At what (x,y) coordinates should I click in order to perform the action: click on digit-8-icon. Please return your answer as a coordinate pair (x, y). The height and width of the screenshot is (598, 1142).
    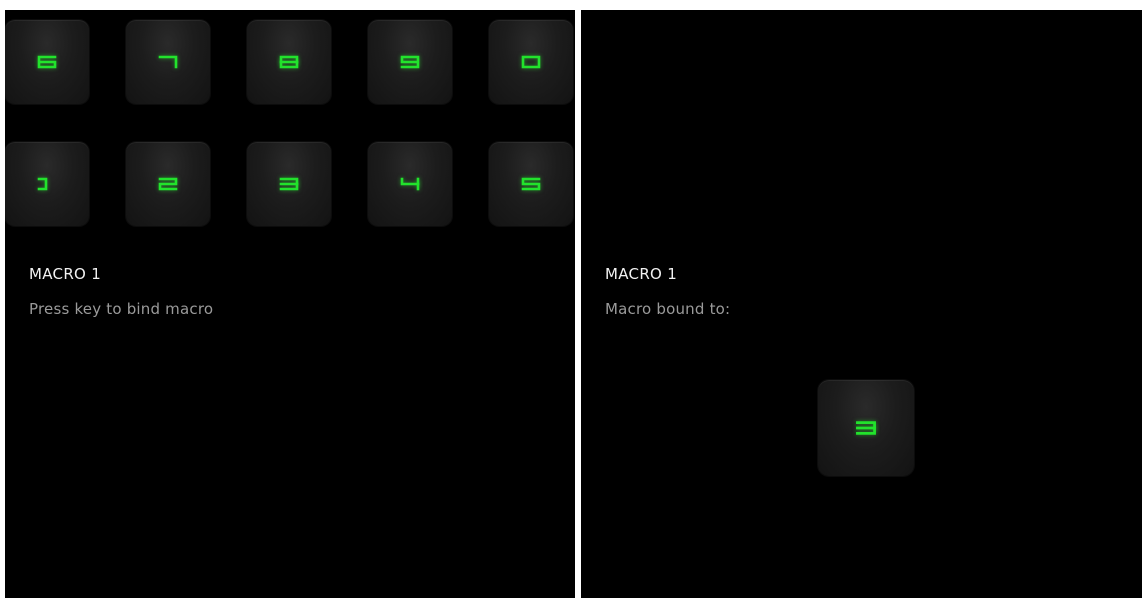
    Looking at the image, I should click on (289, 62).